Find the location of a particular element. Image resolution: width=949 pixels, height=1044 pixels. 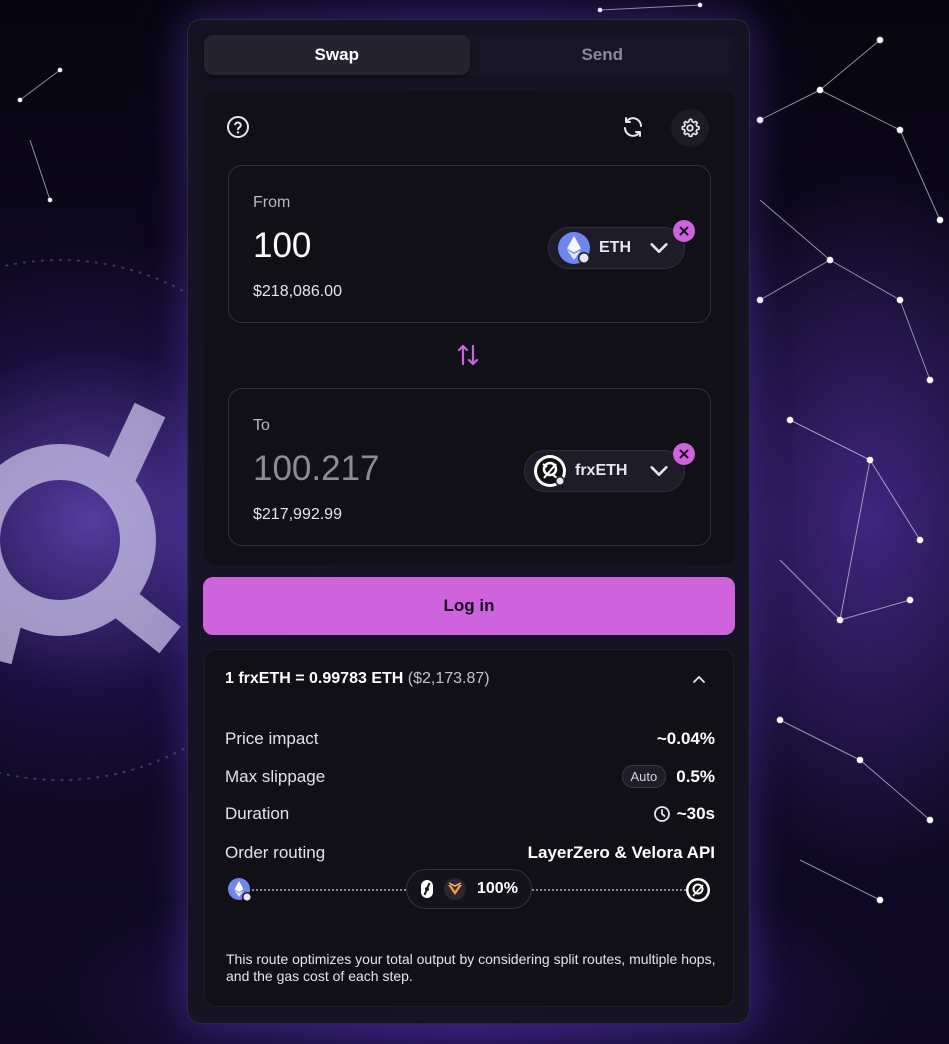

velora-icon is located at coordinates (455, 889).